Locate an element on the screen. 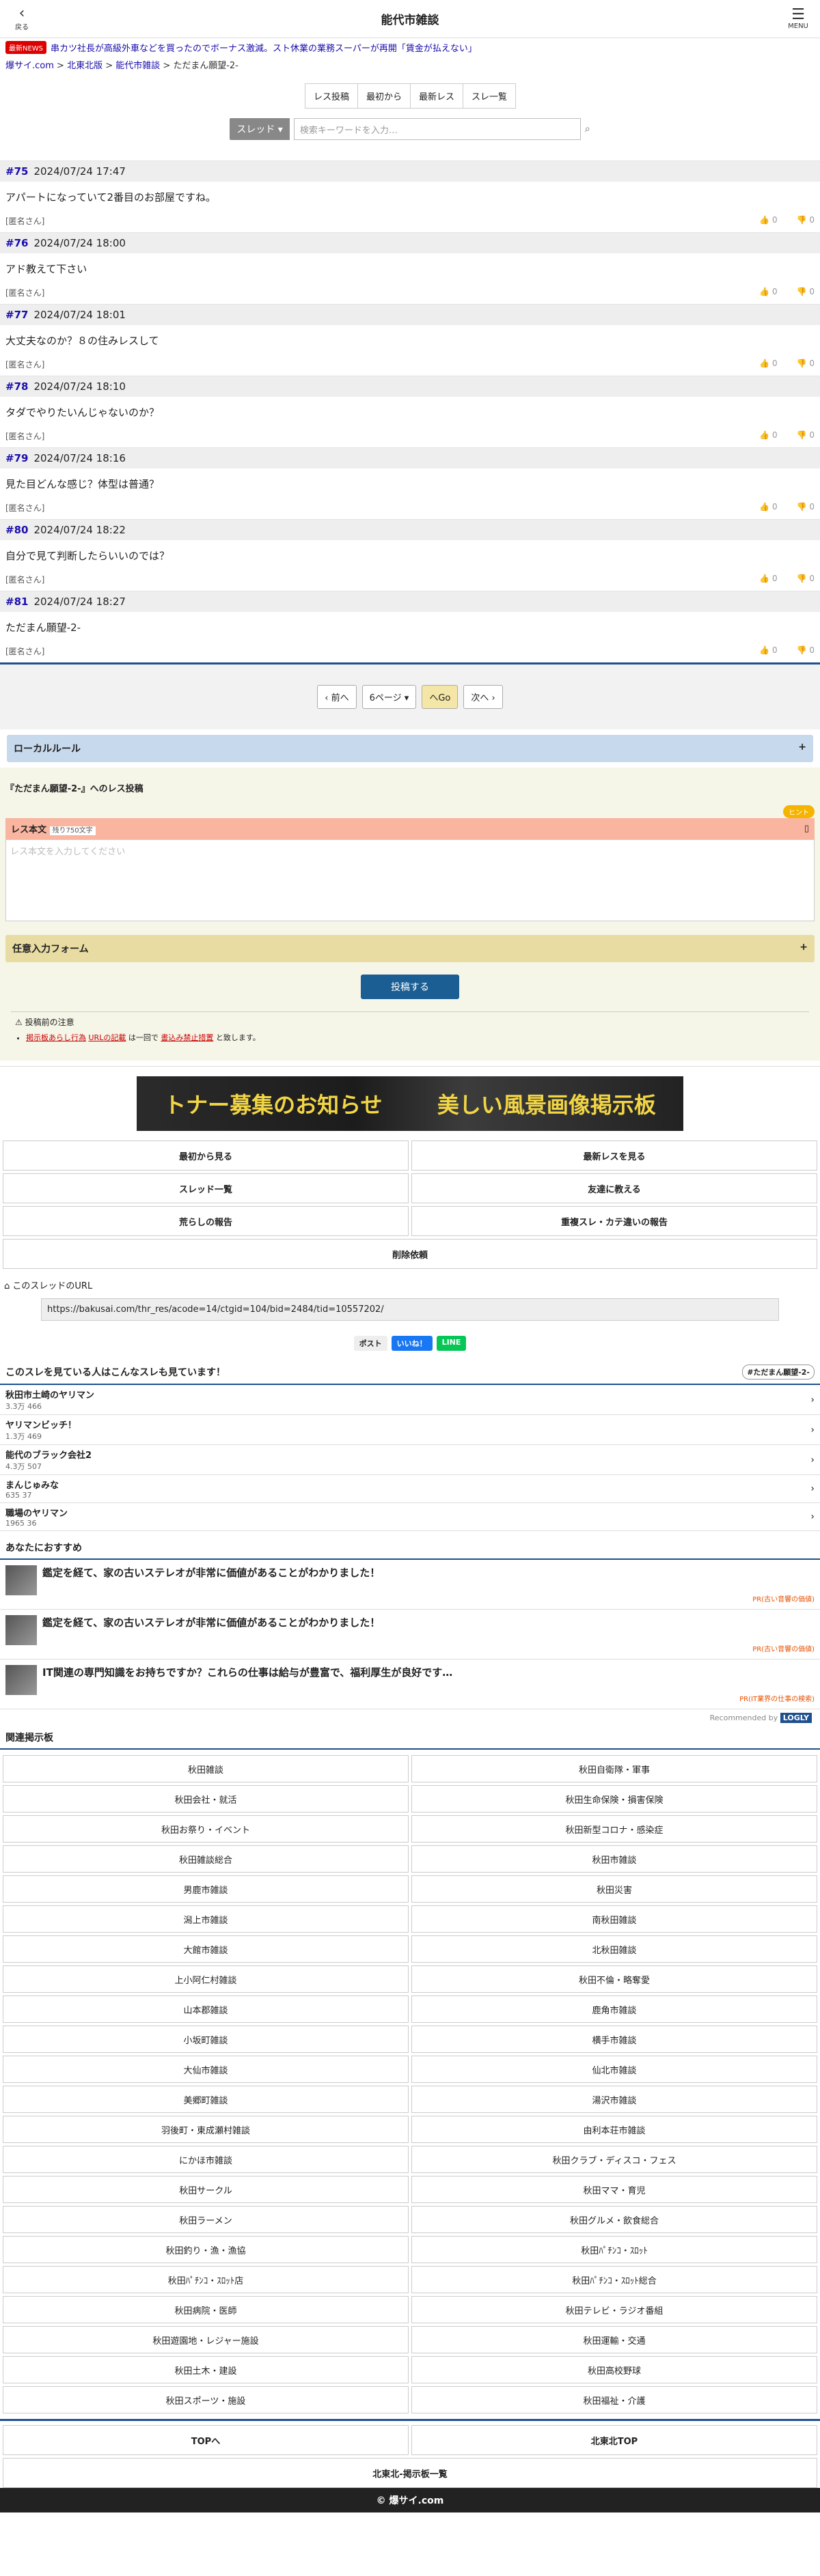 Image resolution: width=820 pixels, height=2576 pixels. board-link: 秋田土木・建設 is located at coordinates (206, 2369).